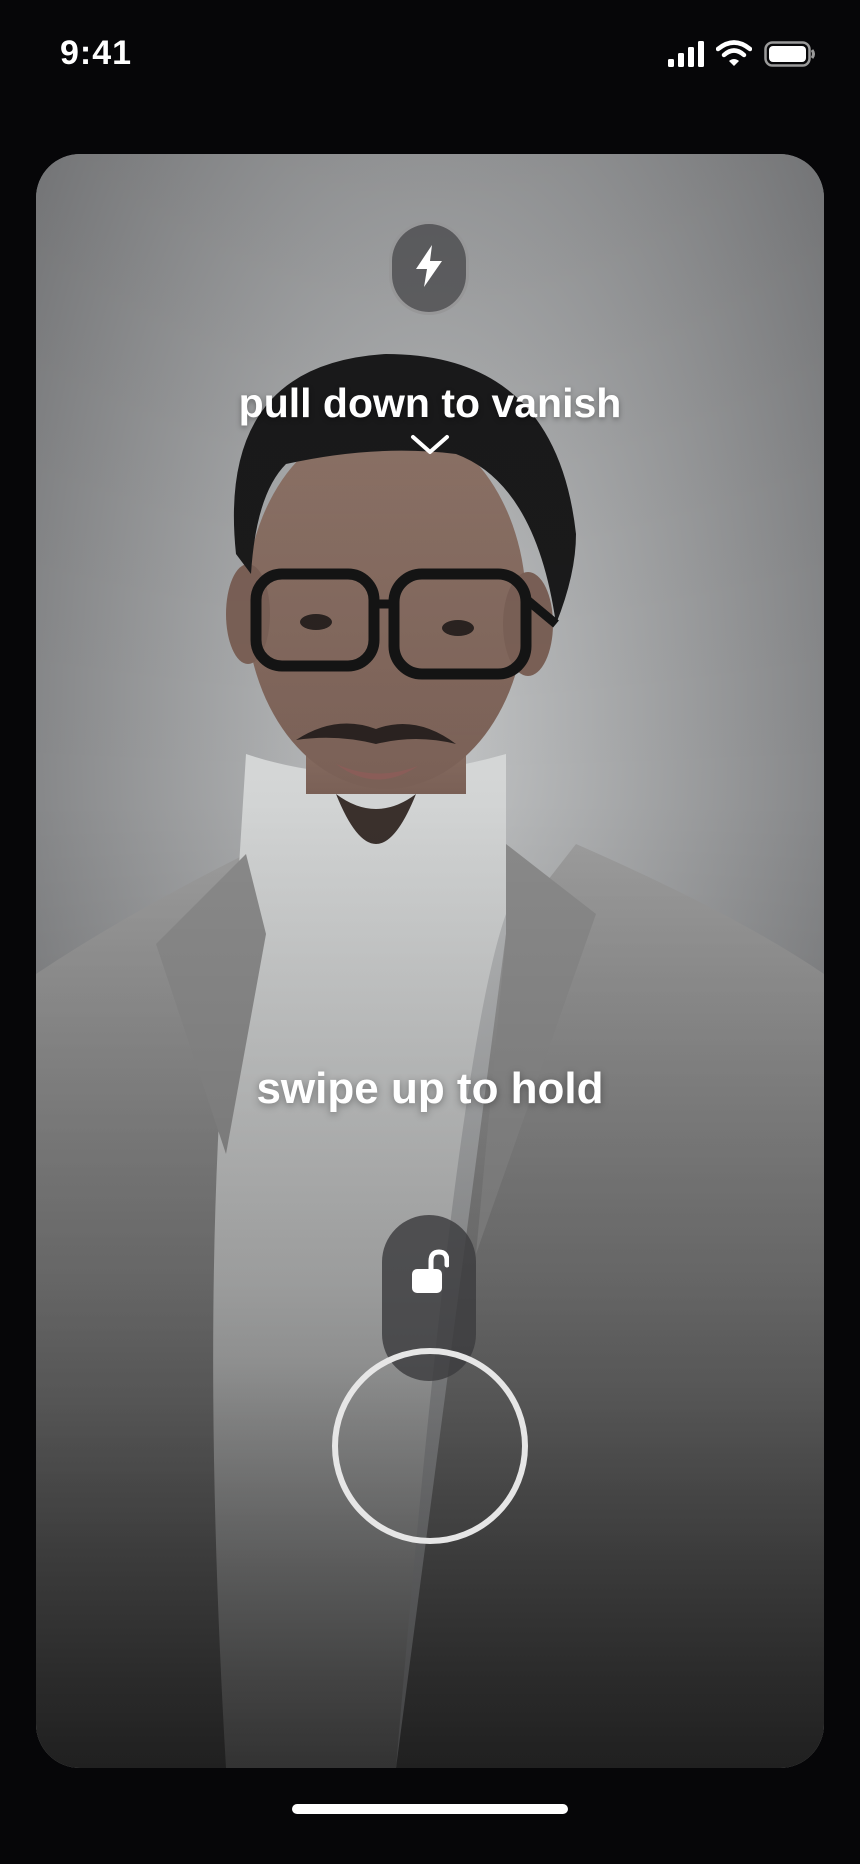 The image size is (860, 1864). I want to click on flash-button, so click(429, 268).